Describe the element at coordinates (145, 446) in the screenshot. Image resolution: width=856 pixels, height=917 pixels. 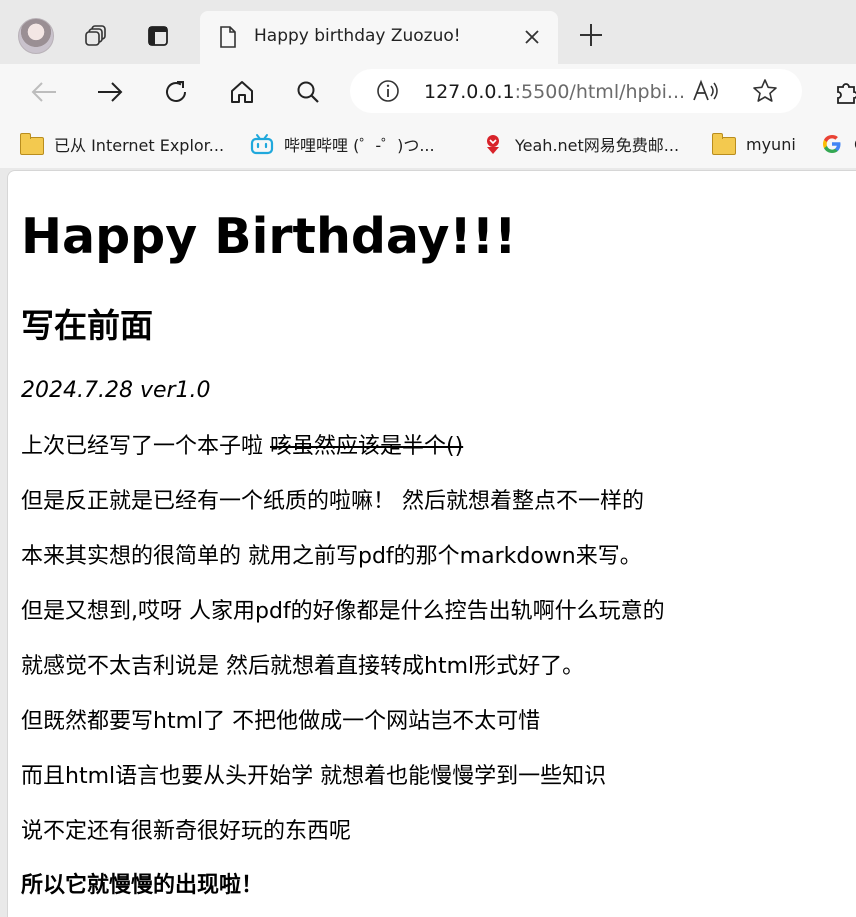
I see `paragraph-1-text: 上次已经写了一个本子啦` at that location.